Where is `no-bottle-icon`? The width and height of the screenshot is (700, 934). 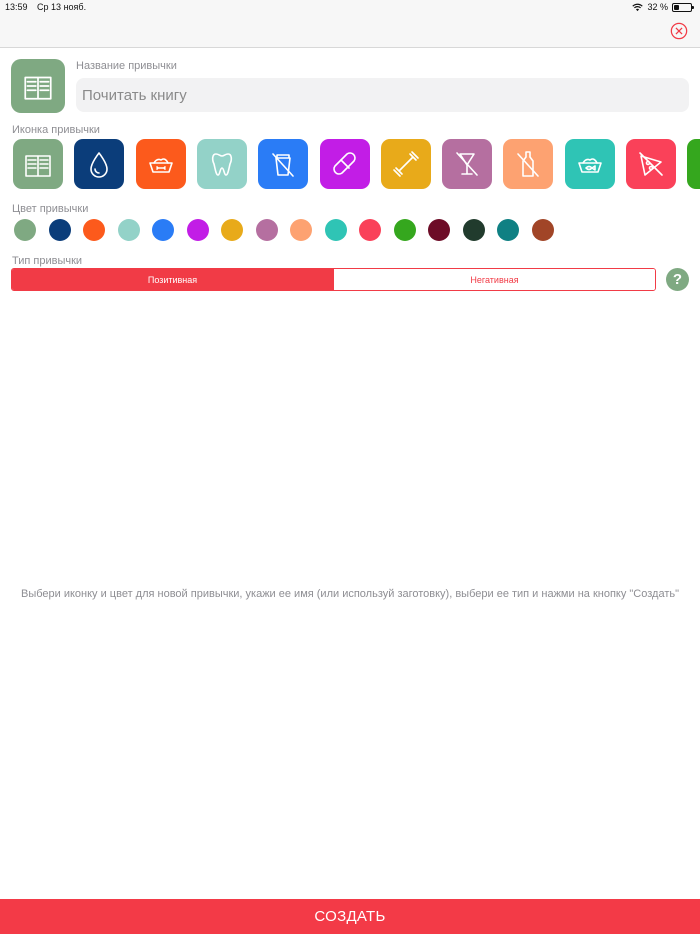
no-bottle-icon is located at coordinates (528, 164).